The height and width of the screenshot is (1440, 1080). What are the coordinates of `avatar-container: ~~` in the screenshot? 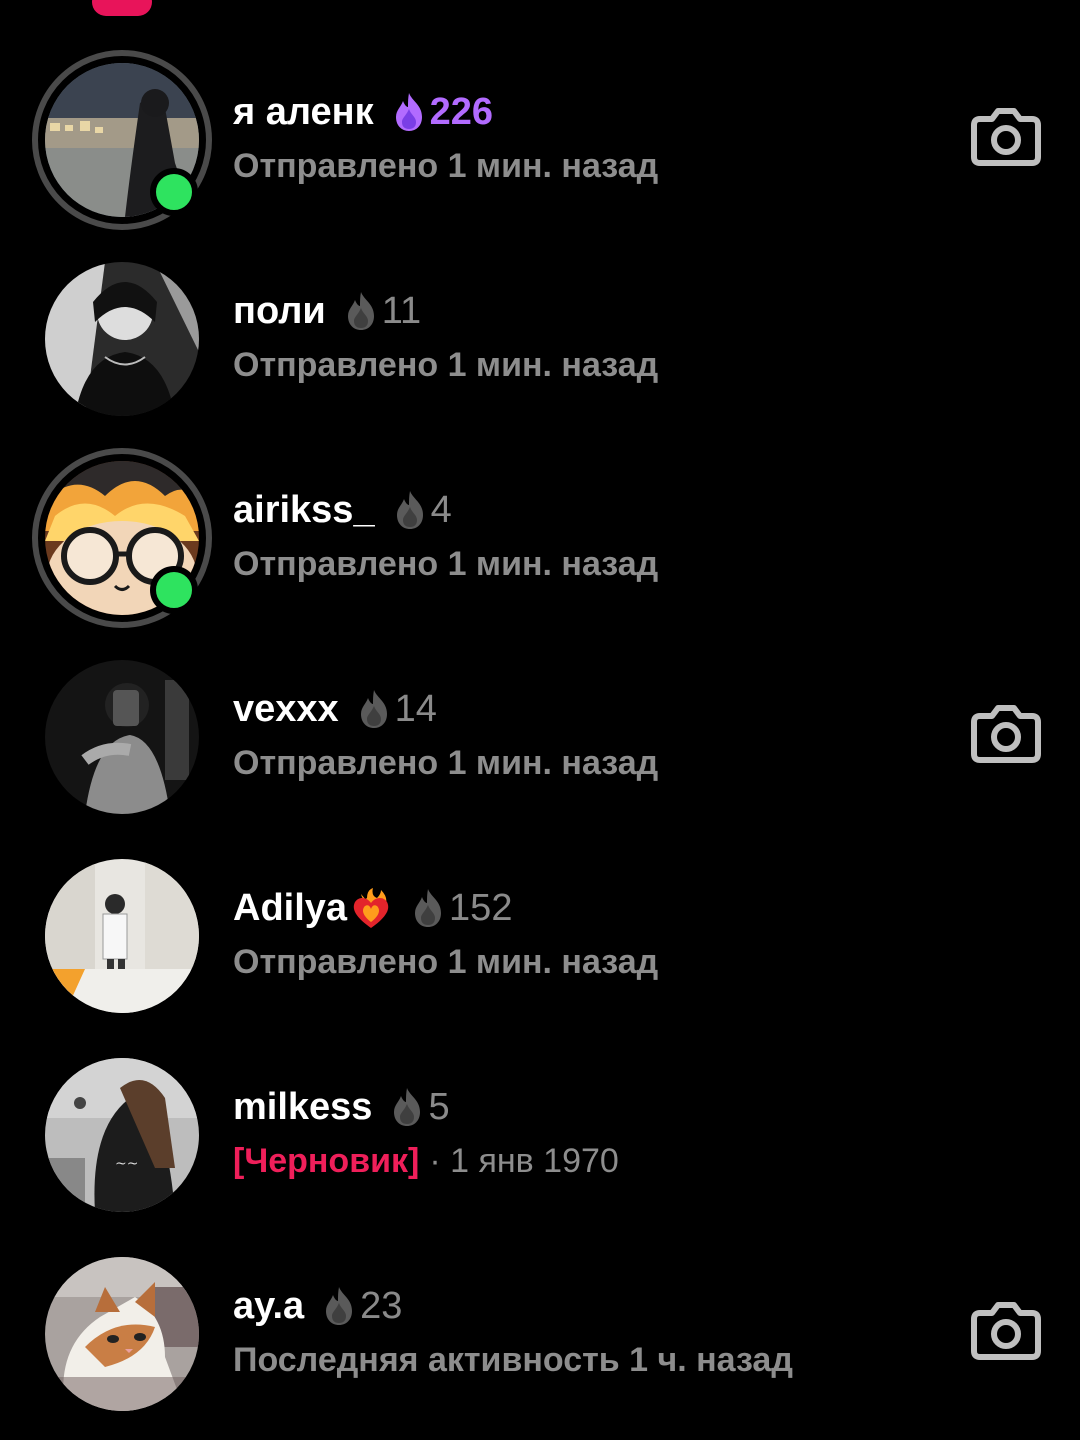 It's located at (122, 1135).